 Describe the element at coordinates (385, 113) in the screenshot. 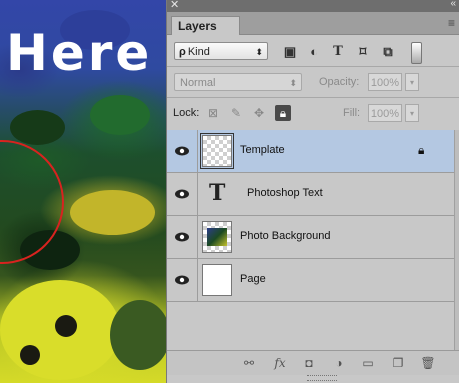

I see `fill-field: 100%` at that location.